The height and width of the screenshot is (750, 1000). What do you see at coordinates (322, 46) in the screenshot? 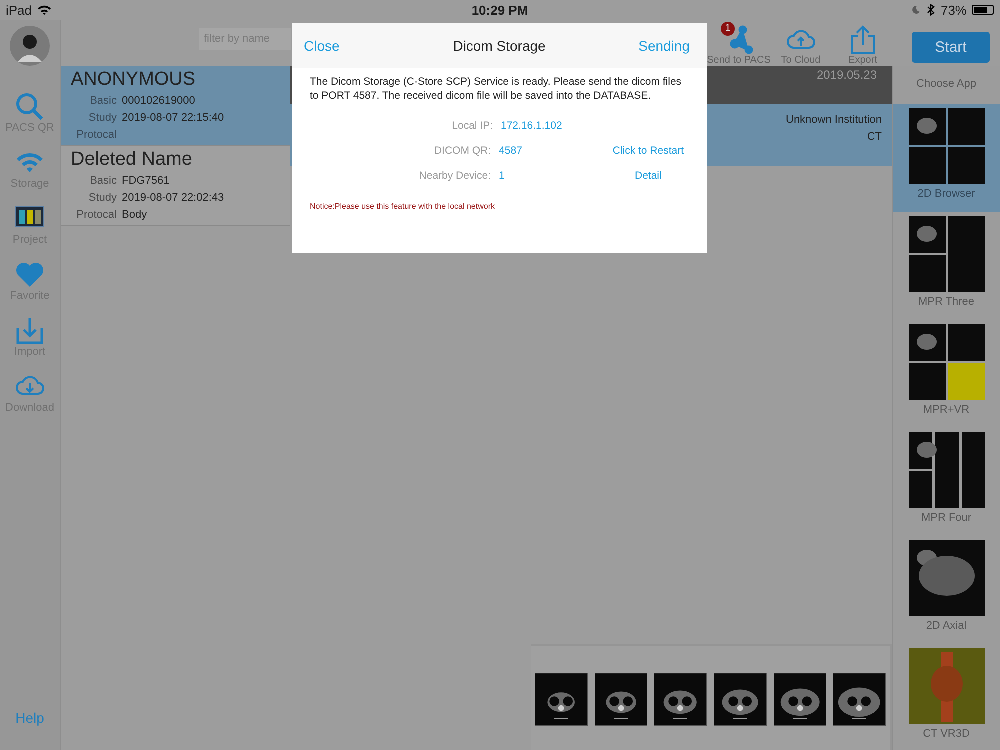
I see `close-button: Close` at bounding box center [322, 46].